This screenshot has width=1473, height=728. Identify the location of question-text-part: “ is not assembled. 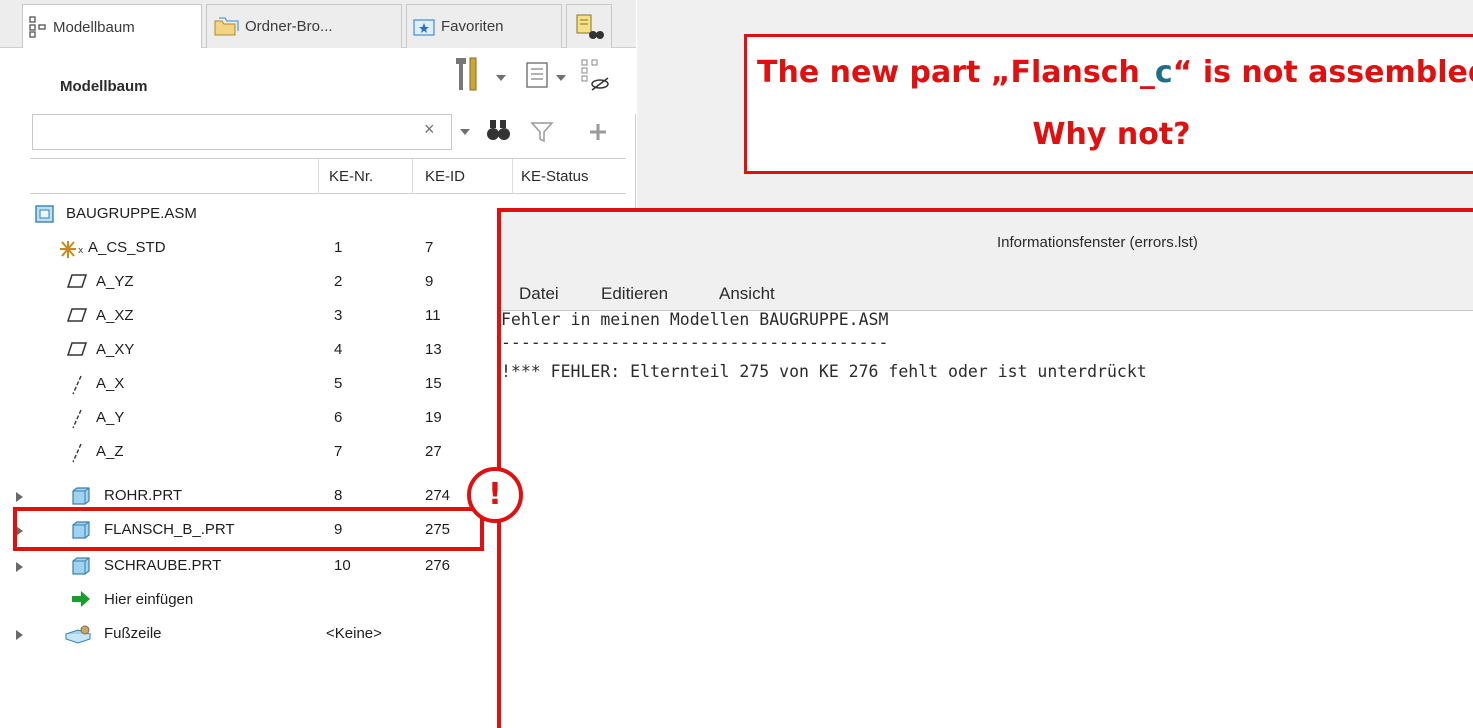
(1322, 72).